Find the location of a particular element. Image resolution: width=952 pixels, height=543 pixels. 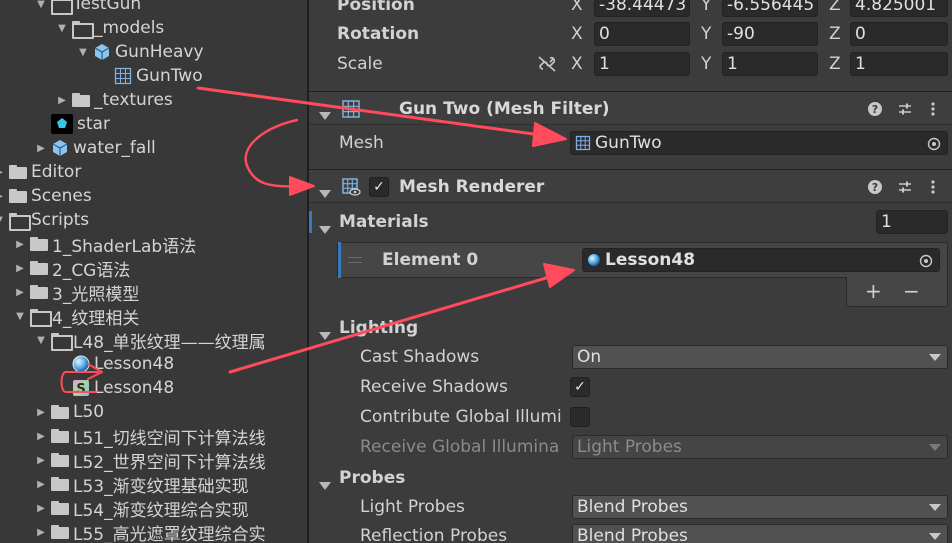

position-z-field: 4.825001 is located at coordinates (899, 8).